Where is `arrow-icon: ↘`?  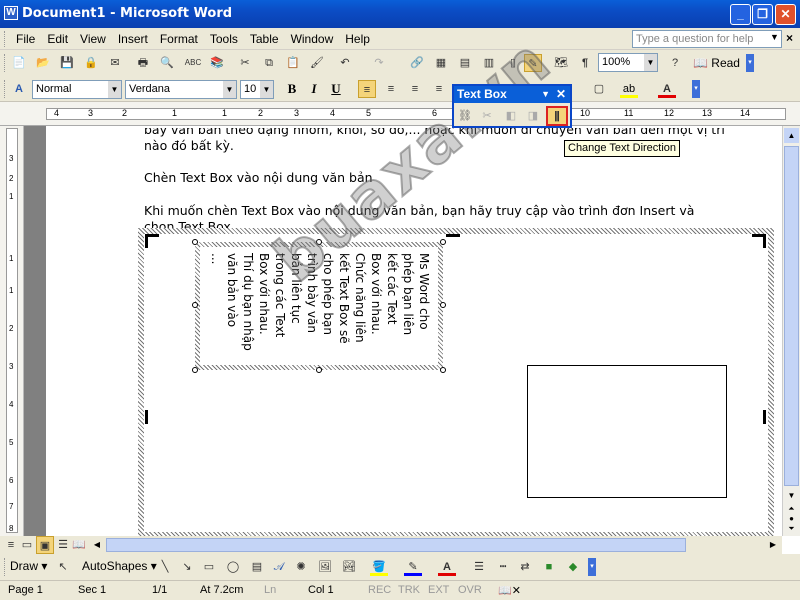
arrow-icon: ↘ is located at coordinates (187, 567).